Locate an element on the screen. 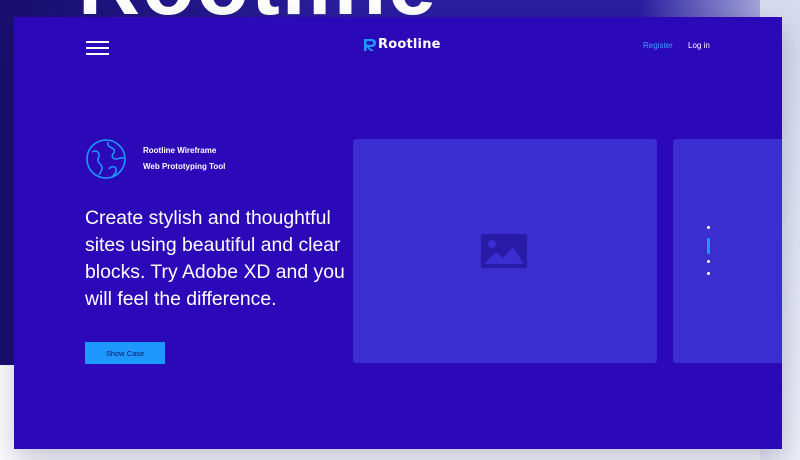 This screenshot has height=460, width=800. rootline-logo-icon is located at coordinates (370, 44).